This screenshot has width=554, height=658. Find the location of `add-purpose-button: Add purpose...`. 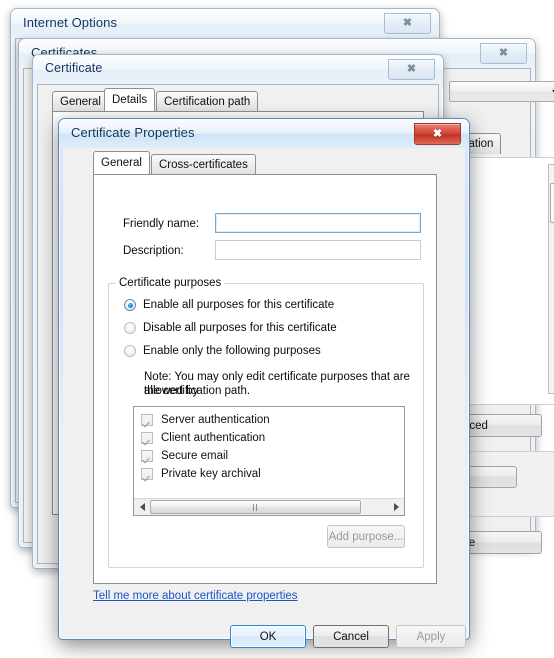

add-purpose-button: Add purpose... is located at coordinates (366, 536).